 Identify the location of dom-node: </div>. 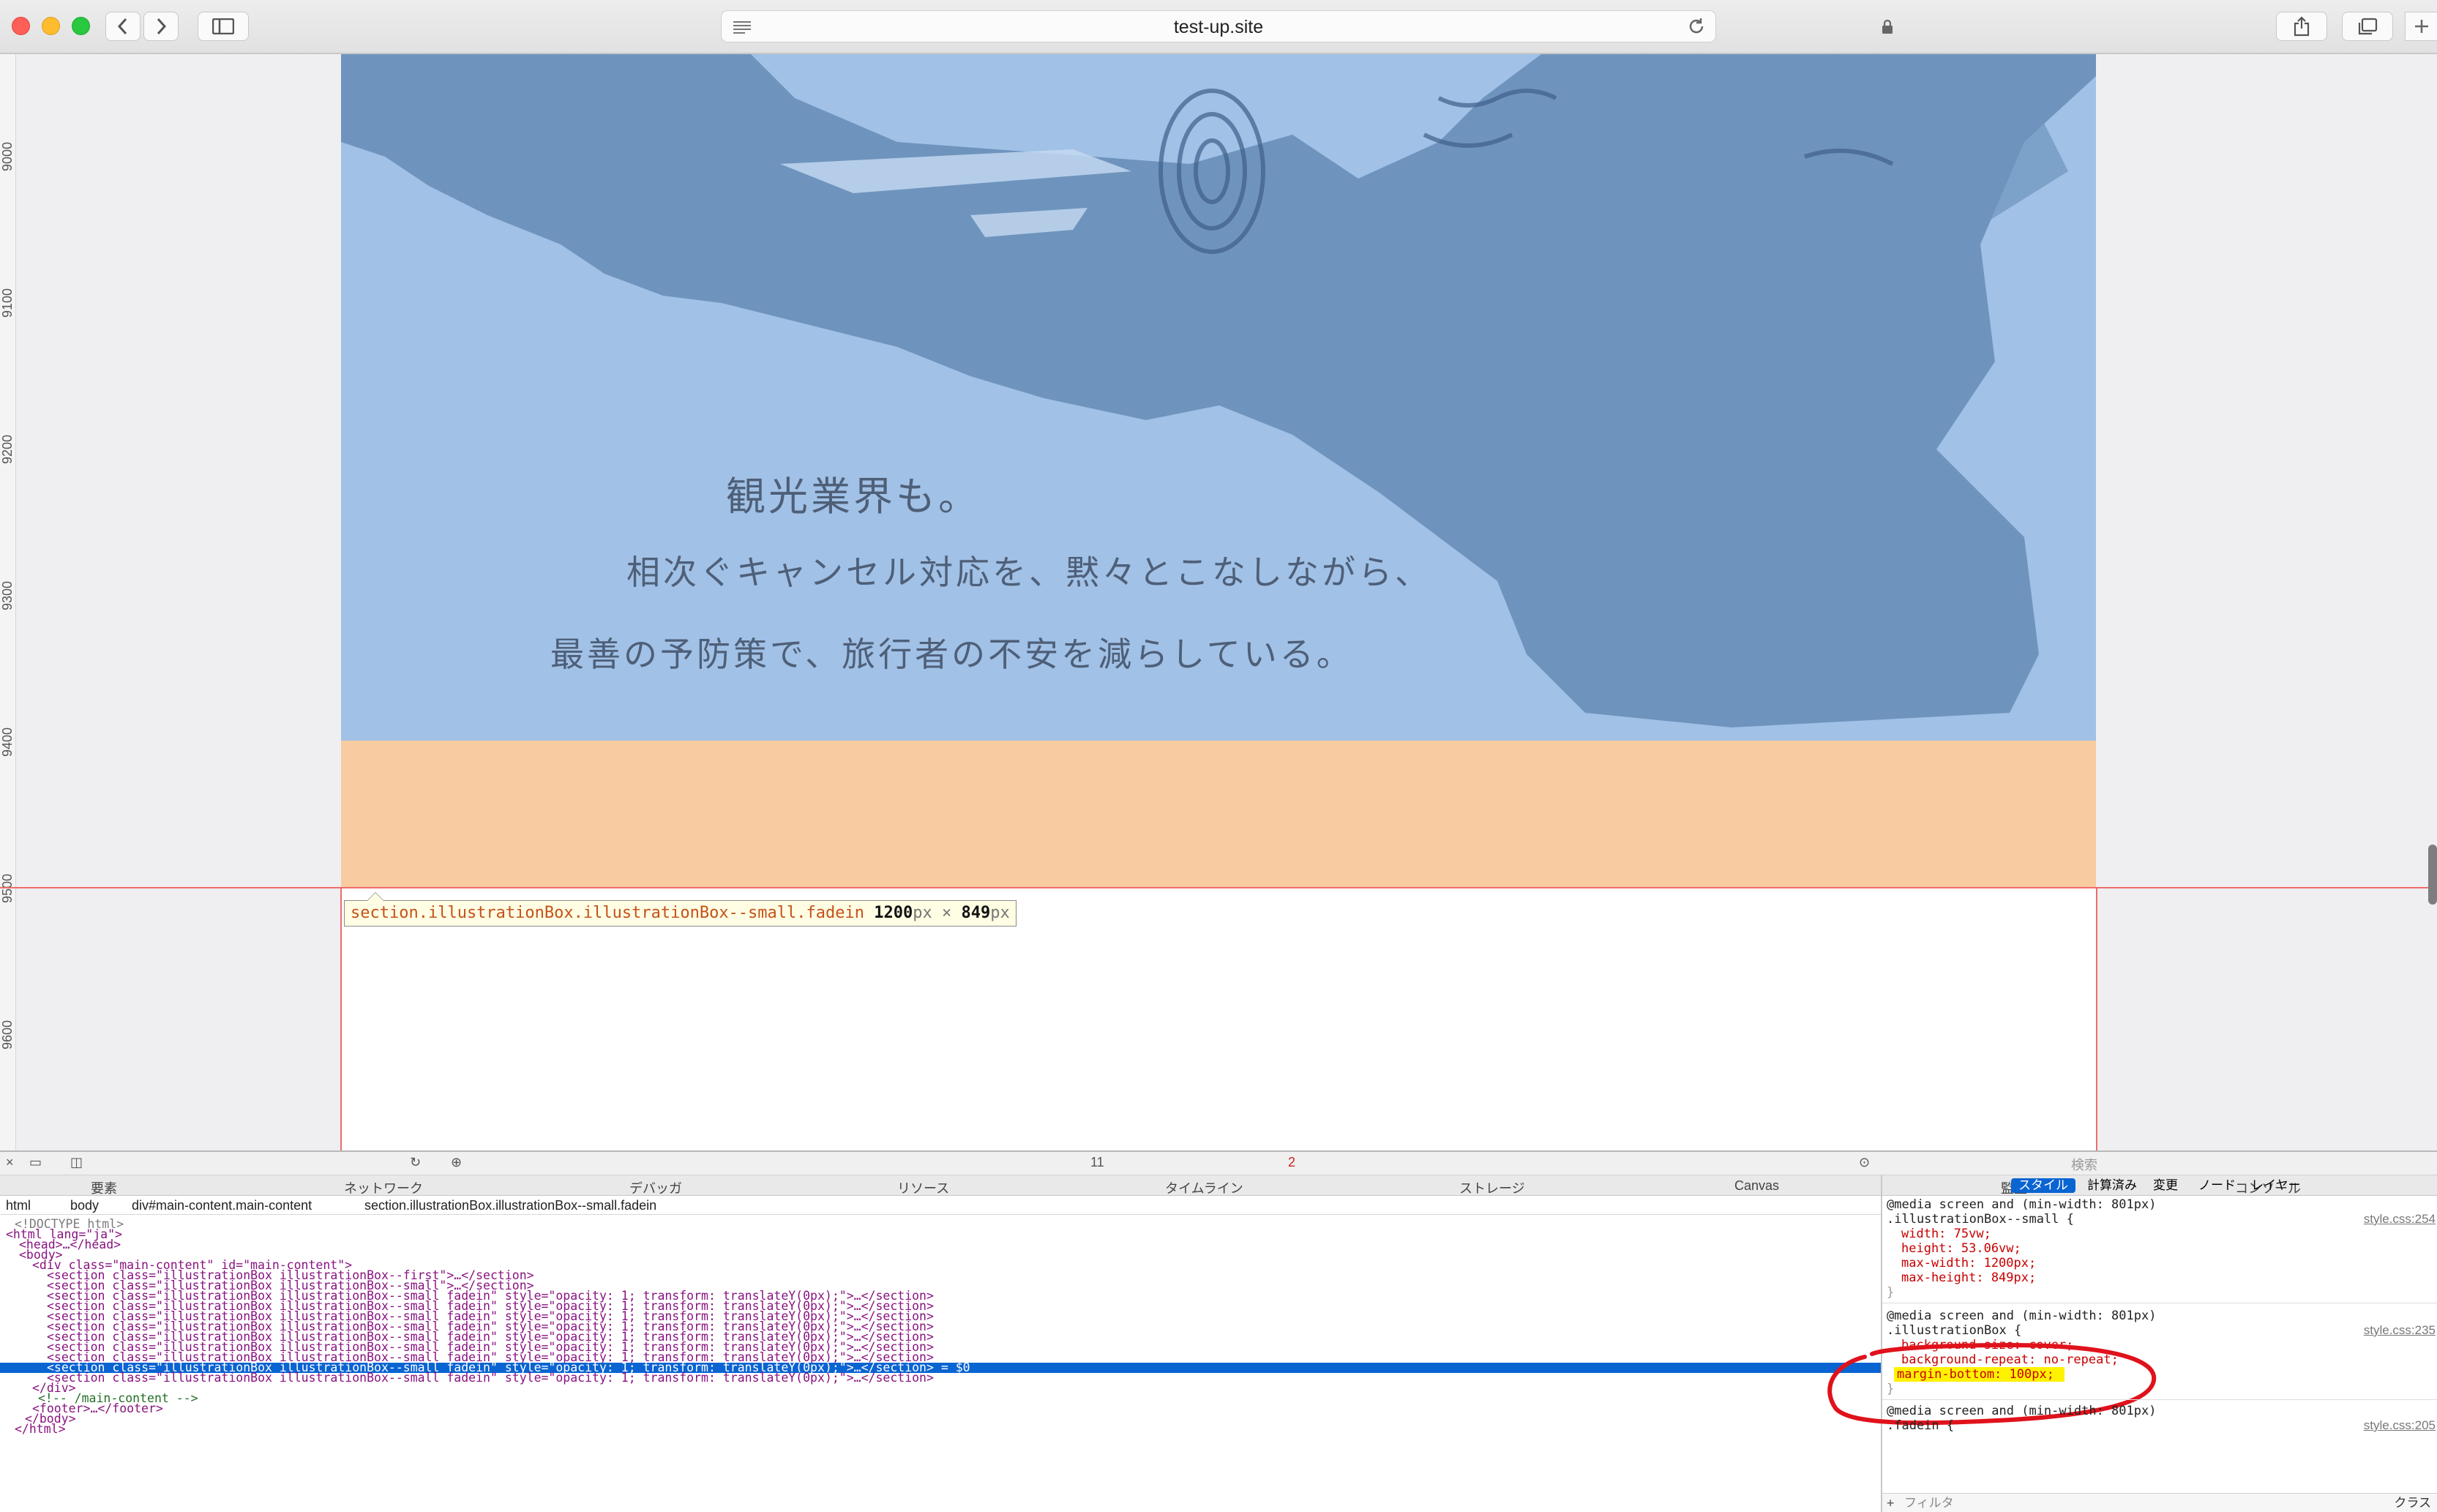
(940, 1388).